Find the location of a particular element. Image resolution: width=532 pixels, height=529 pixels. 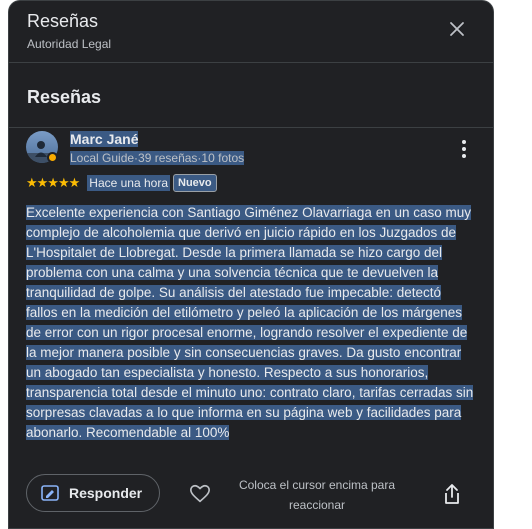

reply-button: Responder is located at coordinates (93, 493).